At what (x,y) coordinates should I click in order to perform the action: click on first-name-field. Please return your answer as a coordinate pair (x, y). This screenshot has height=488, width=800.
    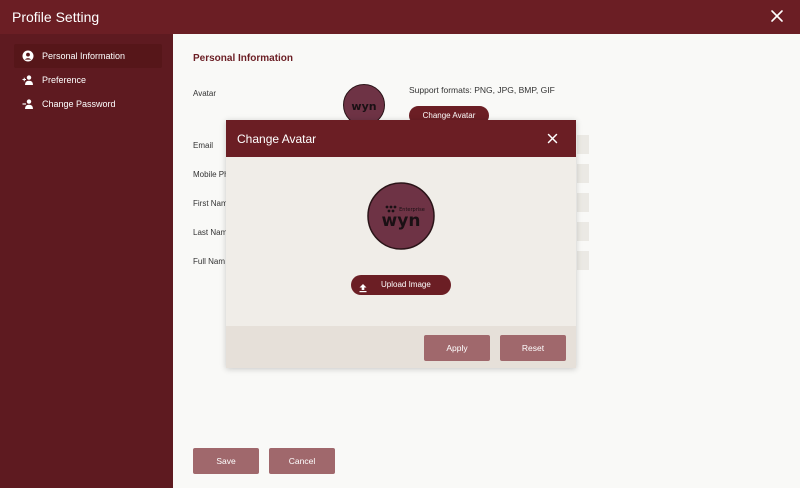
    Looking at the image, I should click on (583, 202).